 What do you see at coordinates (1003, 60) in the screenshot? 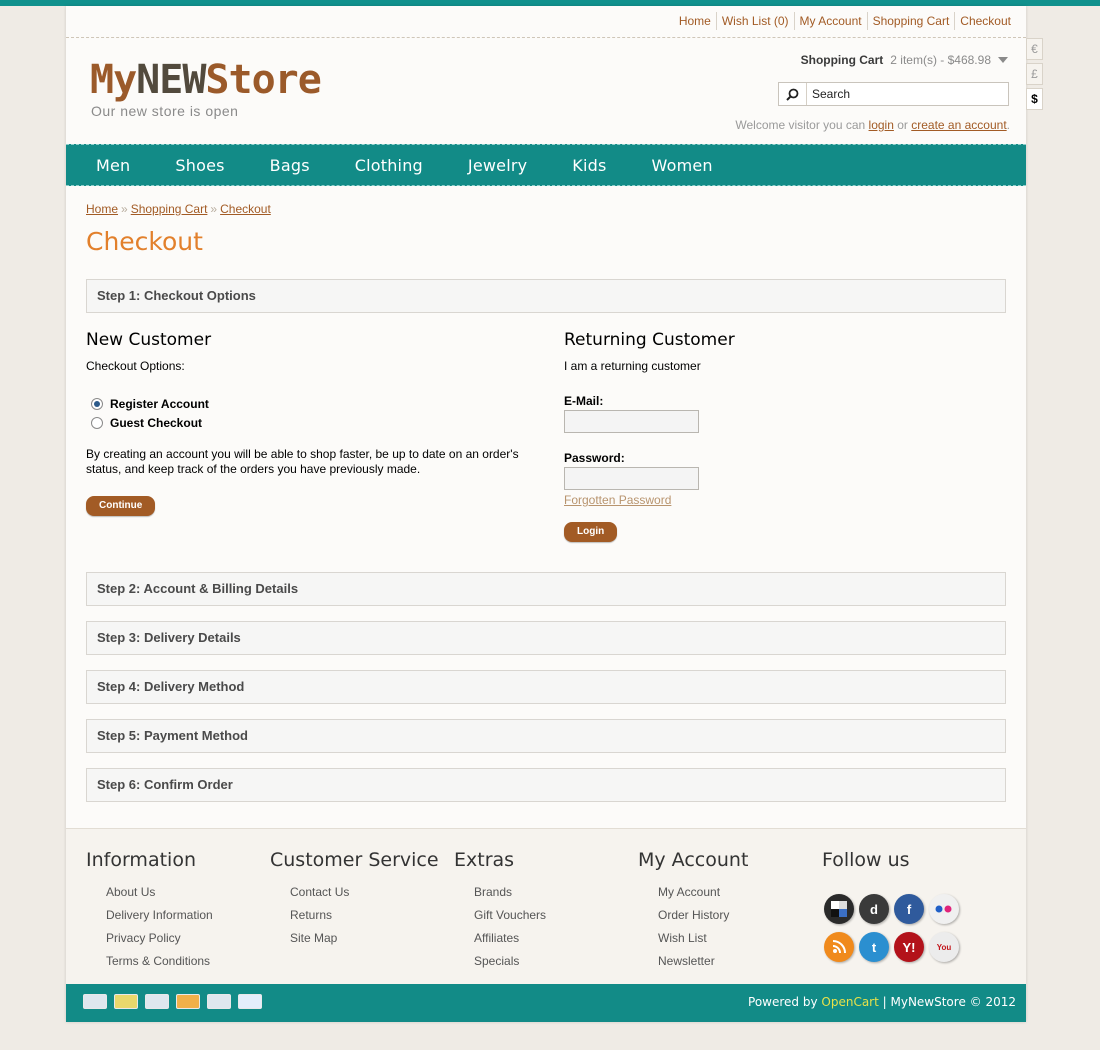
I see `chevron-down-icon` at bounding box center [1003, 60].